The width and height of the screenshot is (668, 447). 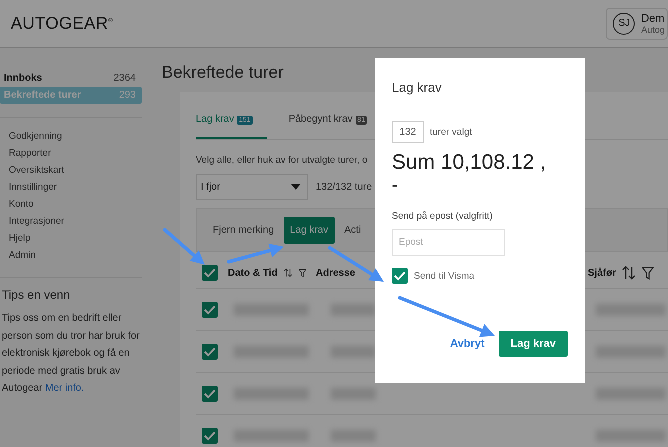 What do you see at coordinates (448, 242) in the screenshot?
I see `email-field: Epost` at bounding box center [448, 242].